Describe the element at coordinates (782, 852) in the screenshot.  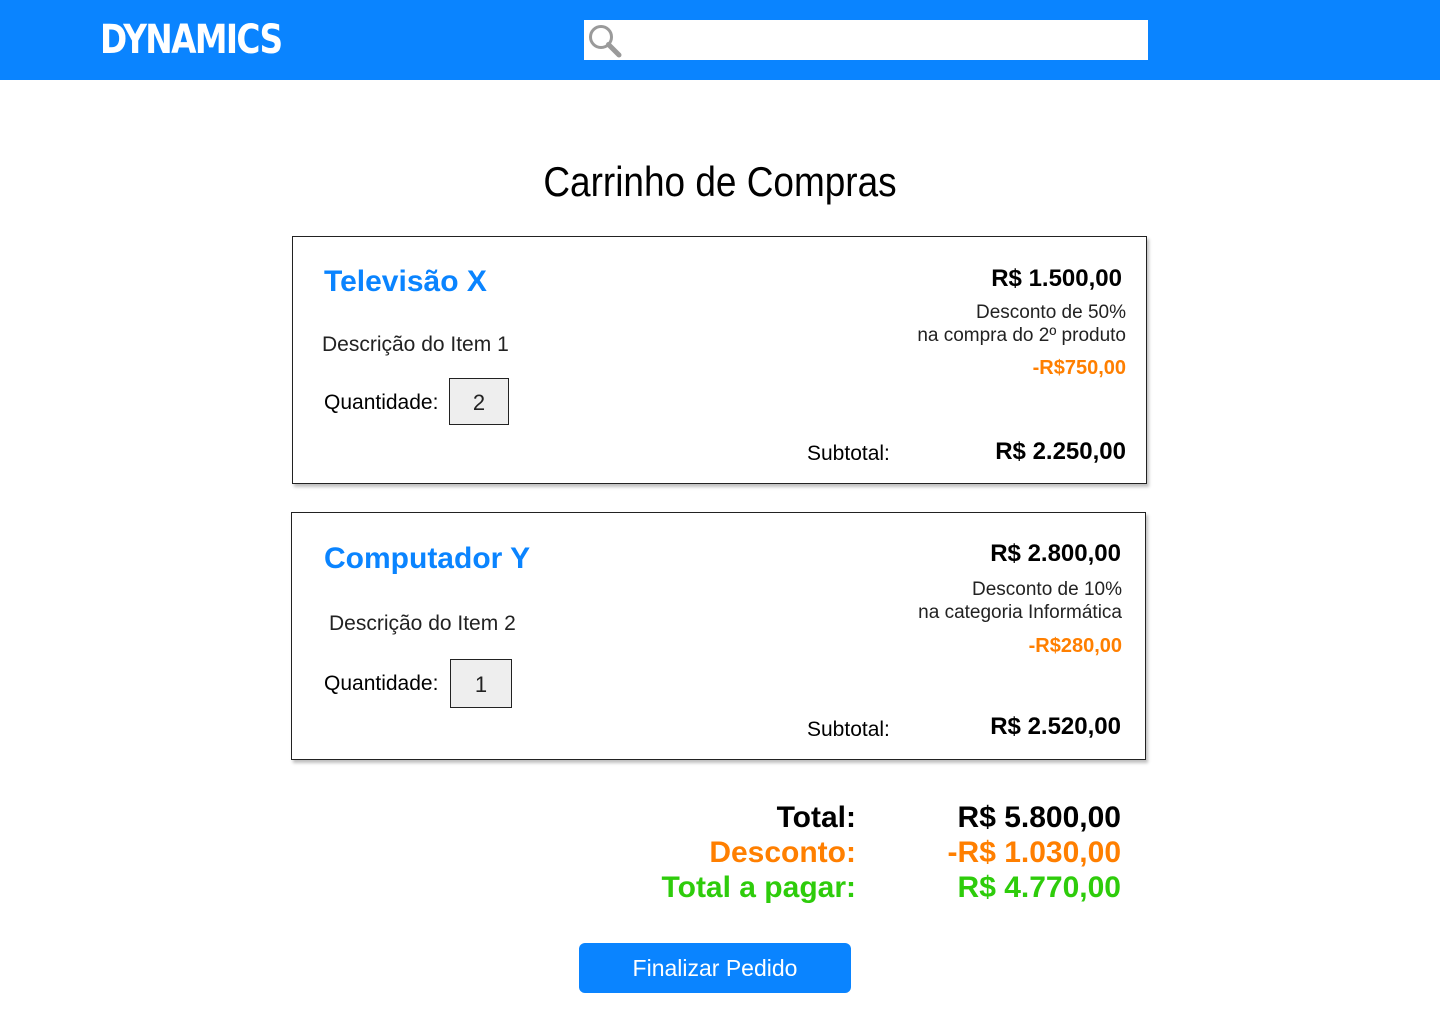
I see `discount-label: Desconto:` at that location.